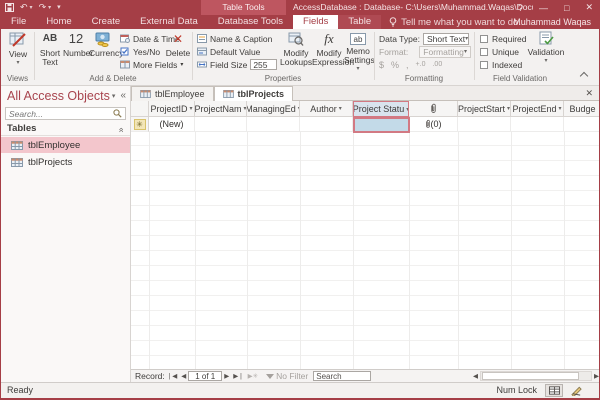 This screenshot has width=600, height=400. Describe the element at coordinates (59, 7) in the screenshot. I see `customize-qat-icon: ▾` at that location.